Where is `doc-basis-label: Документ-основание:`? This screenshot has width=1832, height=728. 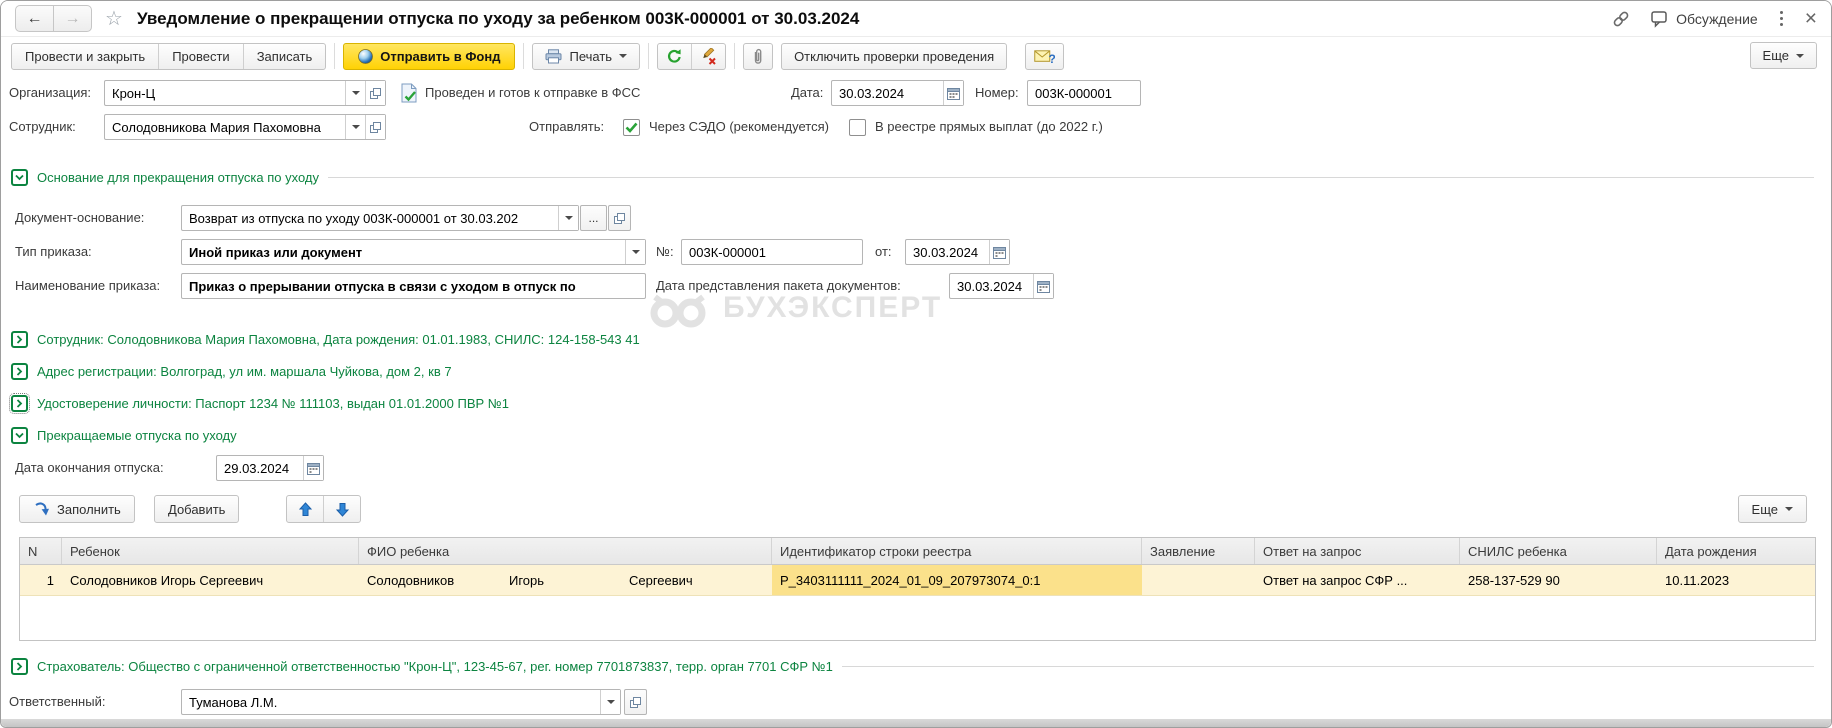
doc-basis-label: Документ-основание: is located at coordinates (80, 217).